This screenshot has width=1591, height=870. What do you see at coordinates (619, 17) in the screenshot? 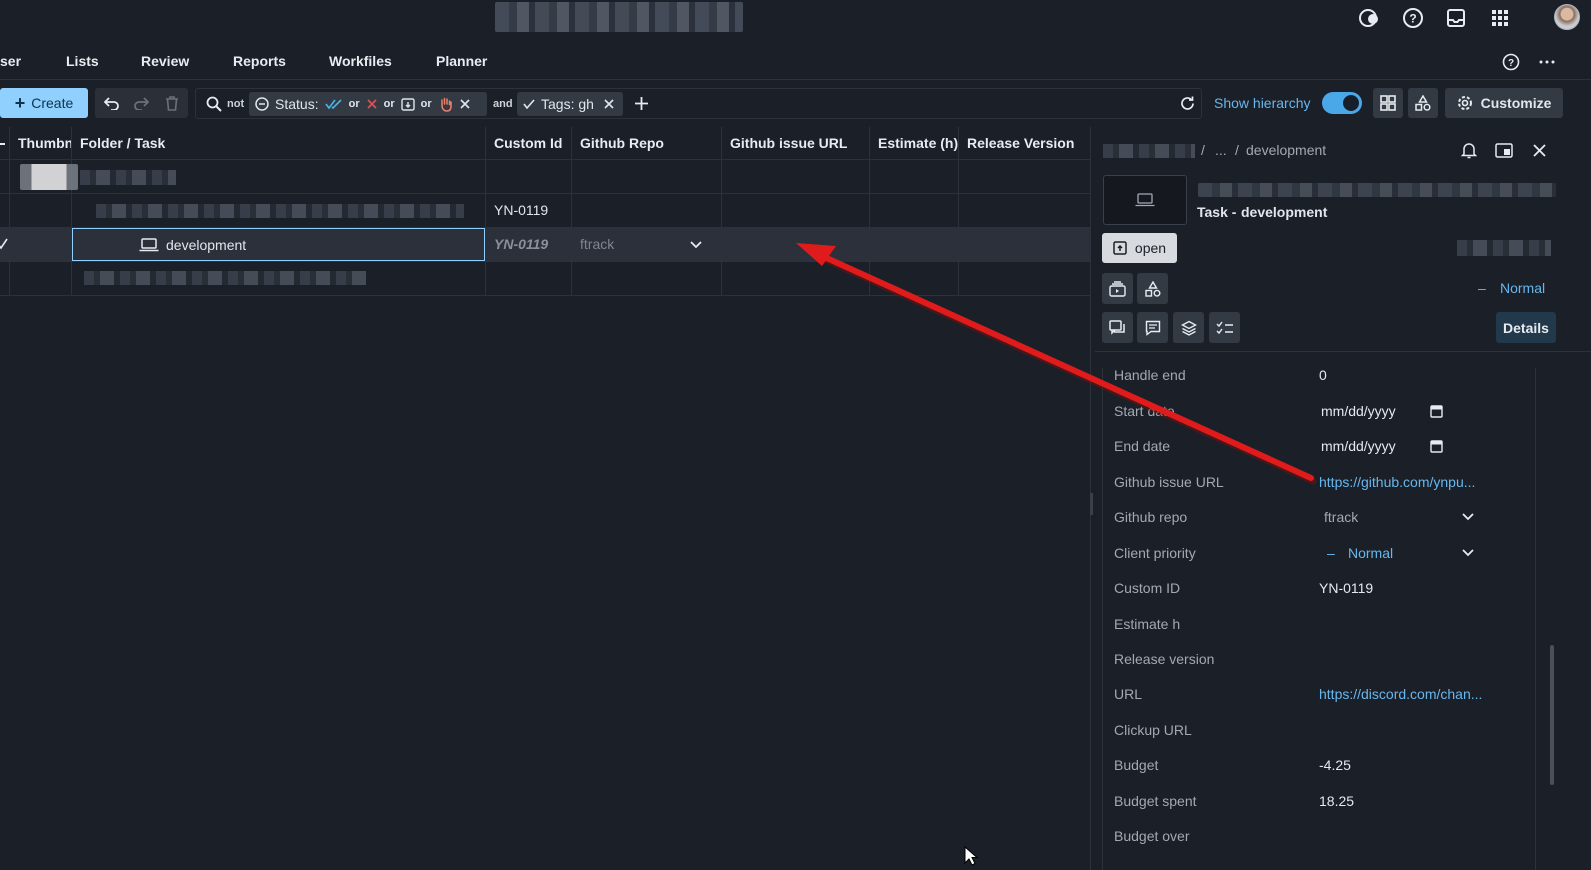
I see `workspace-title-blurred` at bounding box center [619, 17].